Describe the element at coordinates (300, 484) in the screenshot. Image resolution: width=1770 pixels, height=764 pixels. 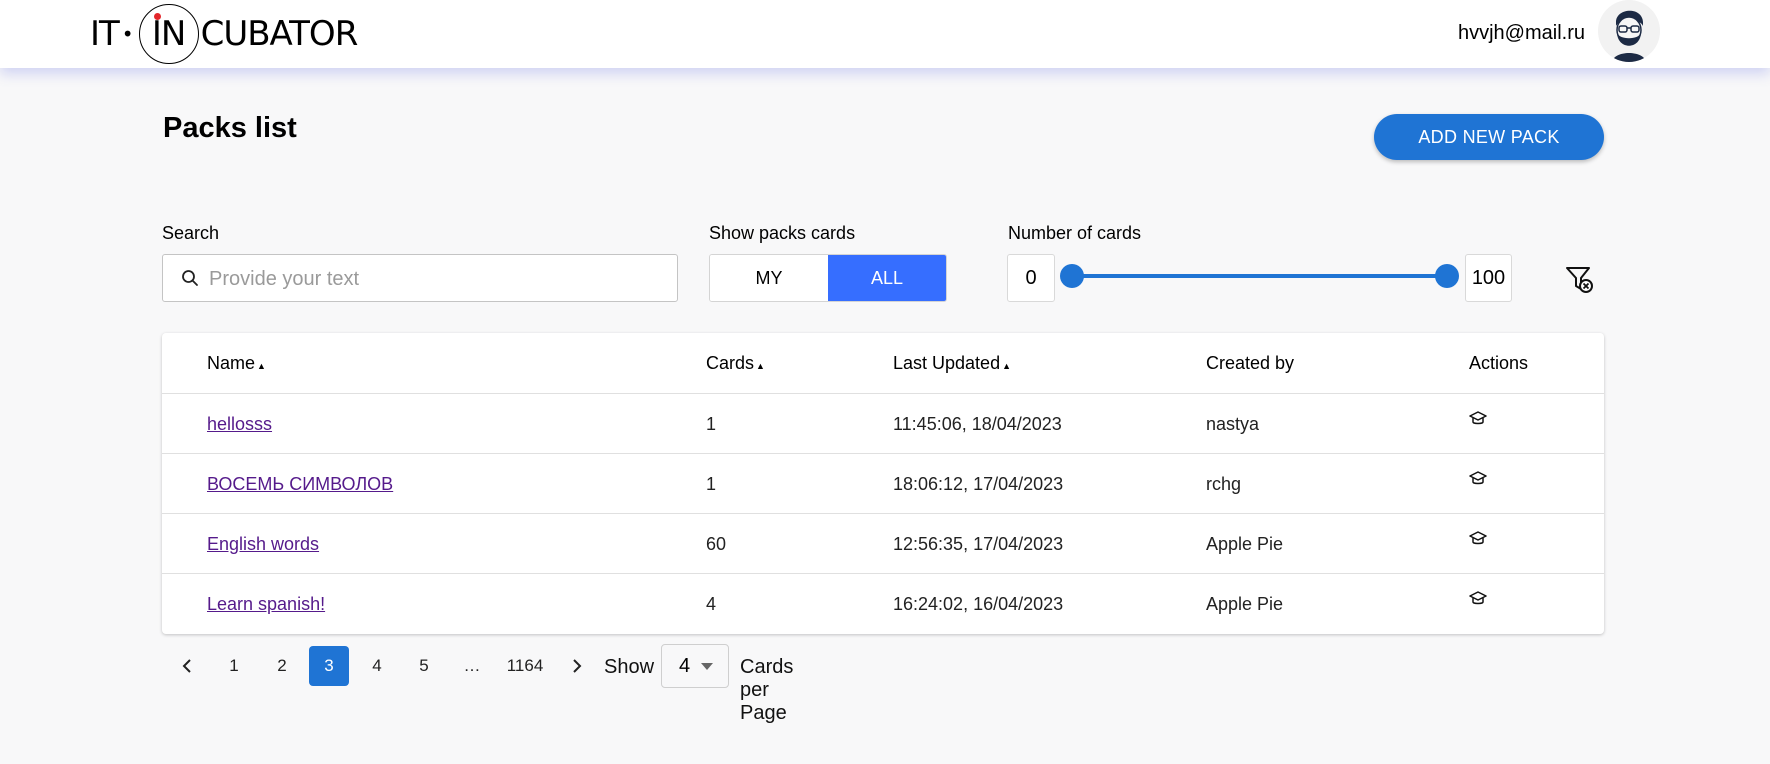
I see `pack-name-link: ВОСЕМЬ СИМВОЛОВ` at that location.